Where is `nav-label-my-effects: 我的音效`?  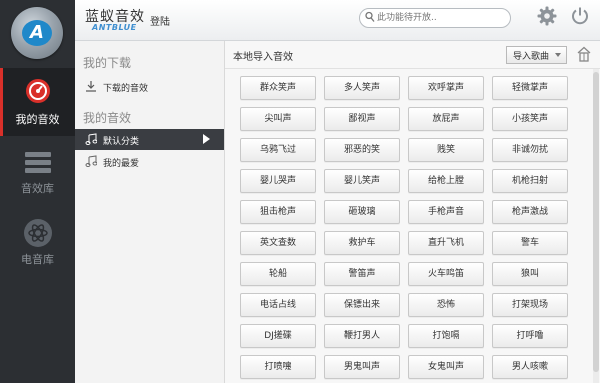 nav-label-my-effects: 我的音效 is located at coordinates (37, 119).